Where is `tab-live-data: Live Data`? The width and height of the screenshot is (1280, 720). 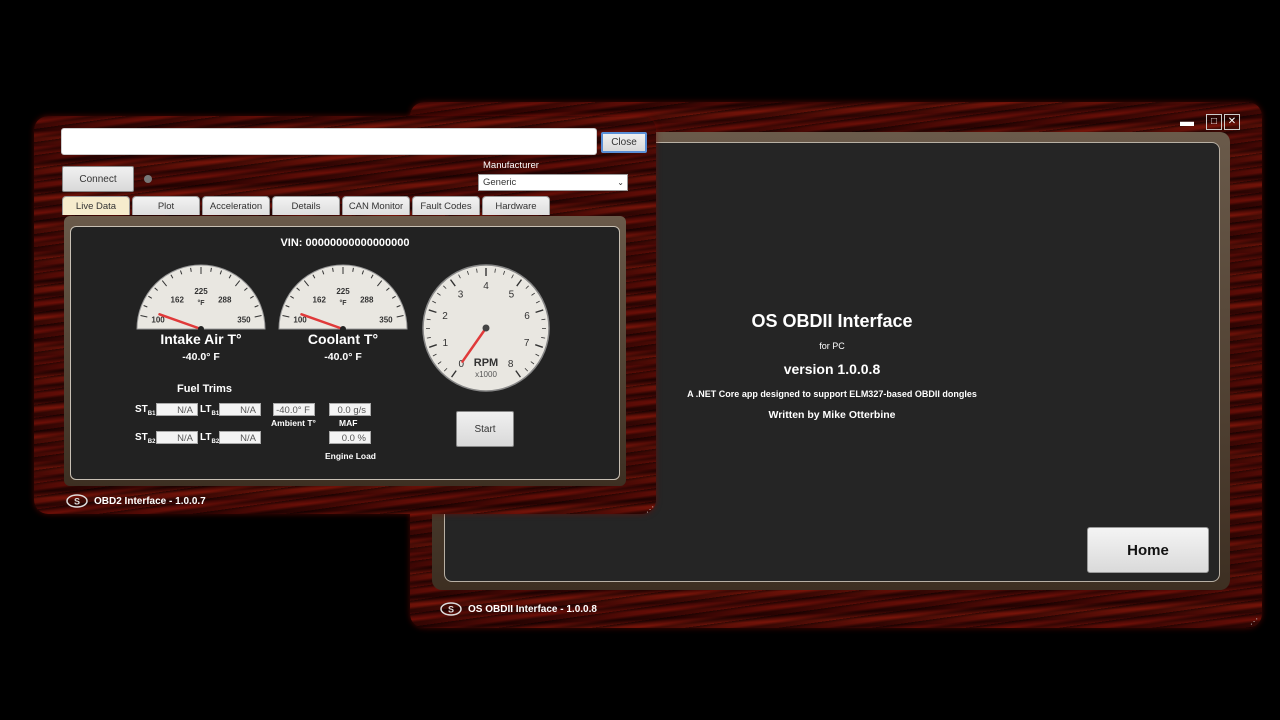 tab-live-data: Live Data is located at coordinates (96, 205).